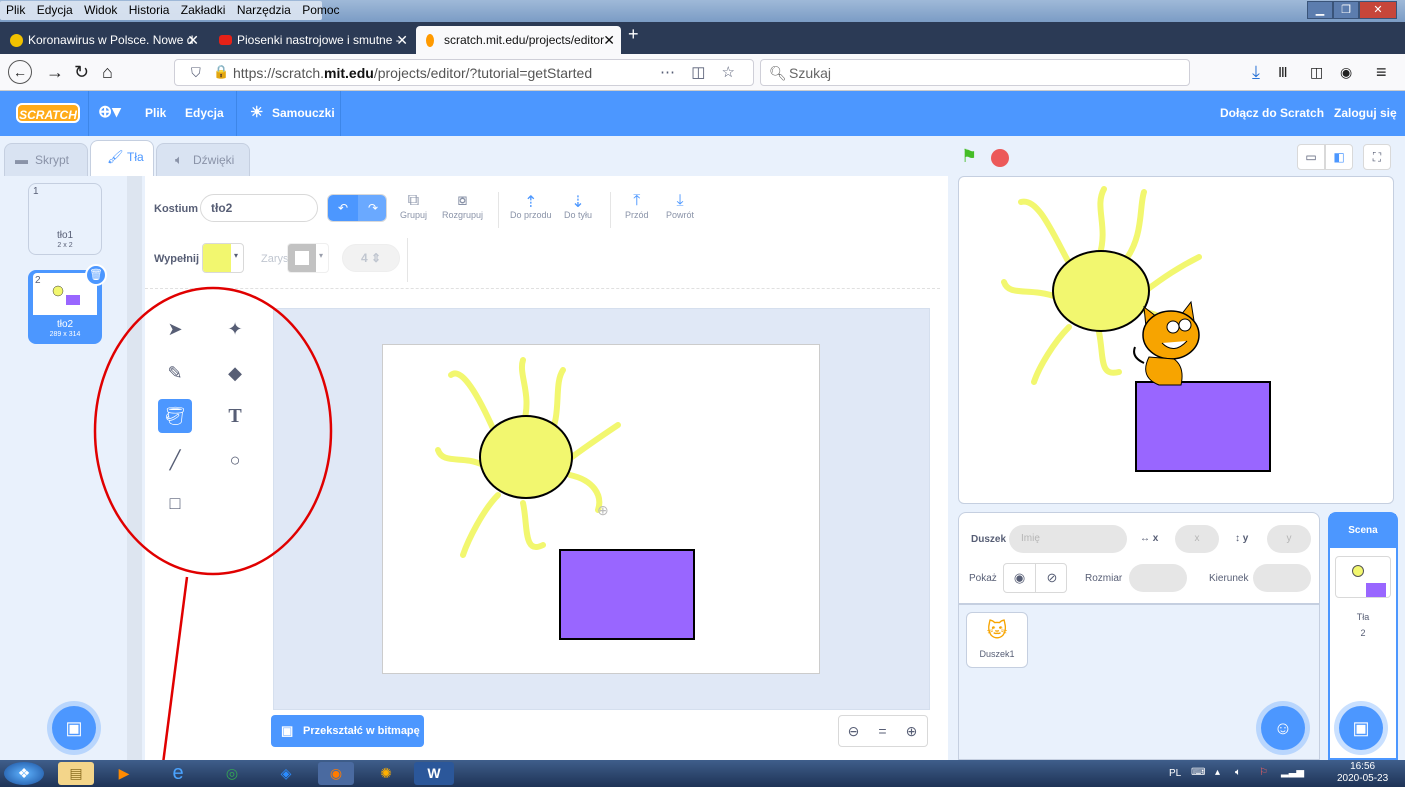 This screenshot has width=1405, height=787. What do you see at coordinates (1282, 578) in the screenshot?
I see `direction-input` at bounding box center [1282, 578].